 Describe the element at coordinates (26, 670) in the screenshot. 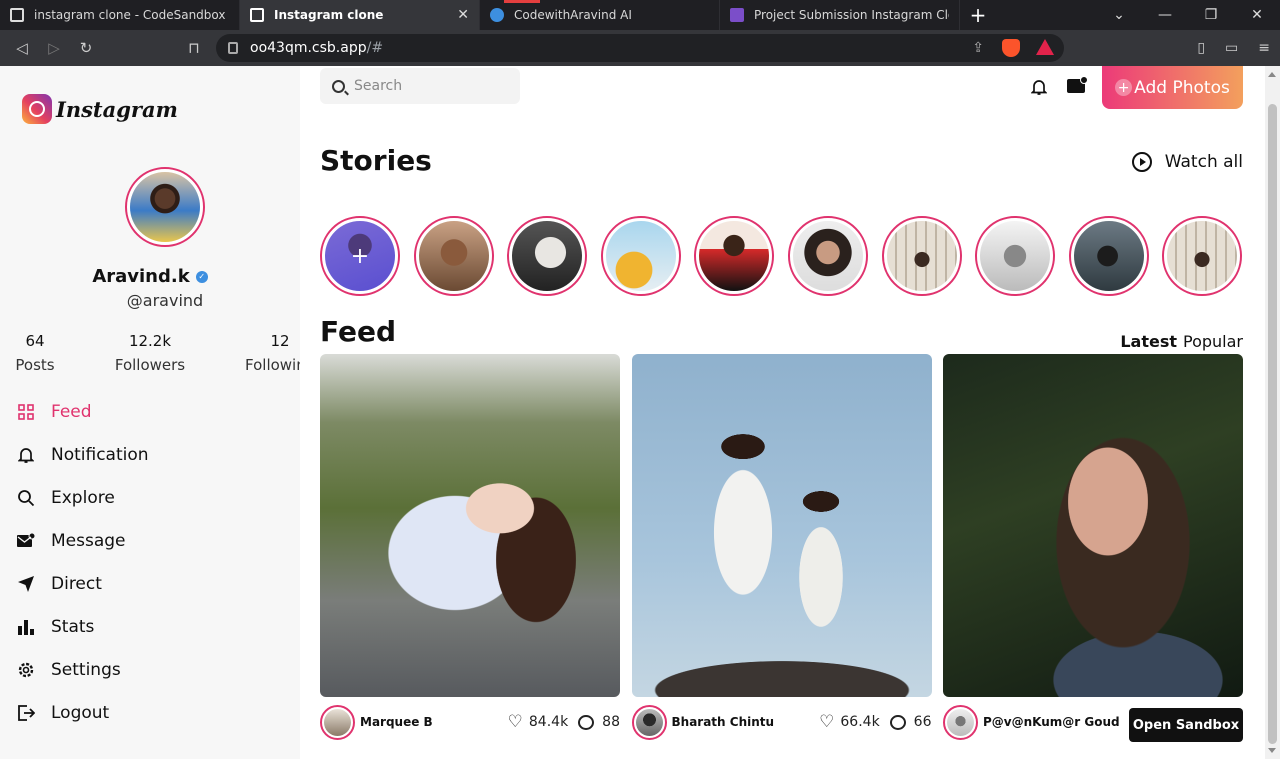

I see `gear-icon` at that location.